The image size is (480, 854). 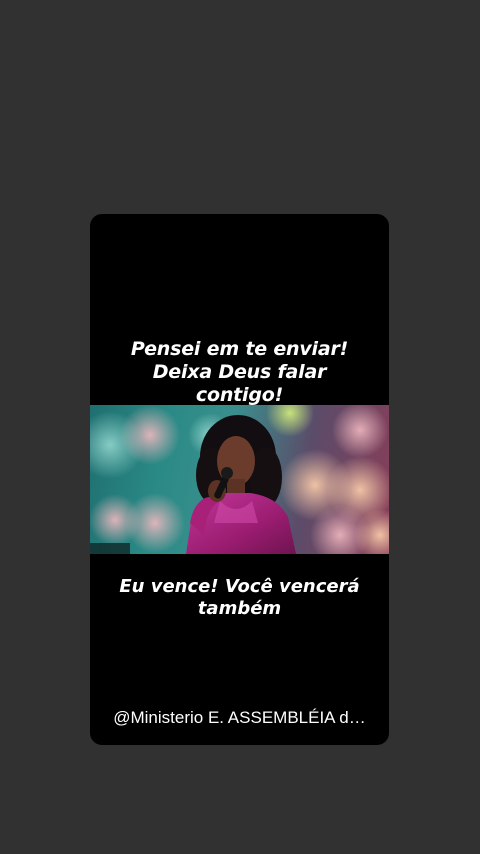 I want to click on top-caption-line: Pensei em te enviar!, so click(x=239, y=349).